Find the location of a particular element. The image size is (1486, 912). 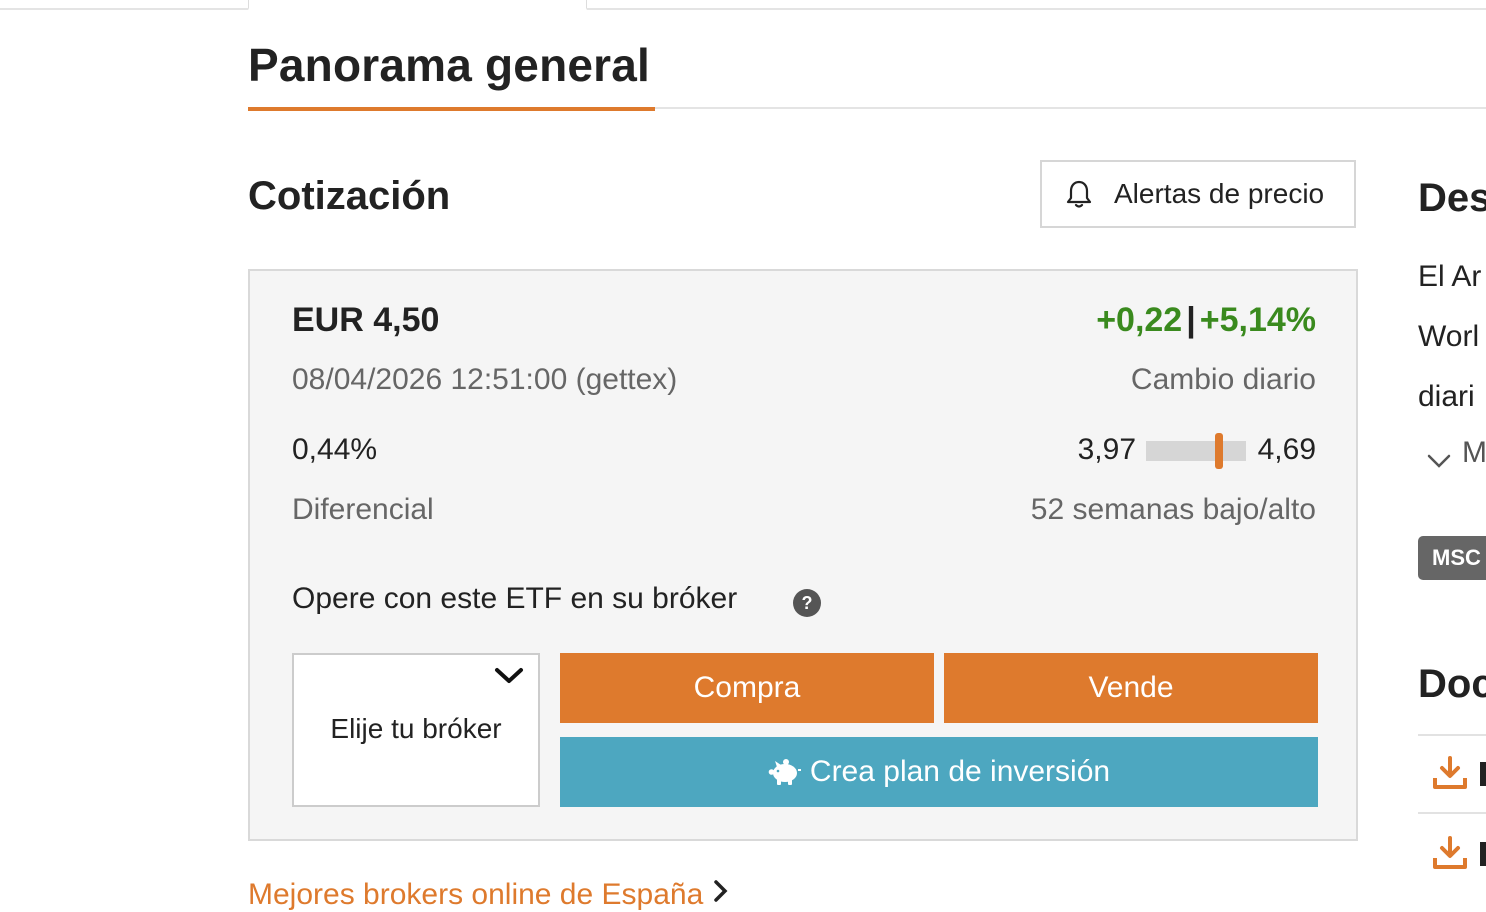

top-tab-bar is located at coordinates (743, 5).